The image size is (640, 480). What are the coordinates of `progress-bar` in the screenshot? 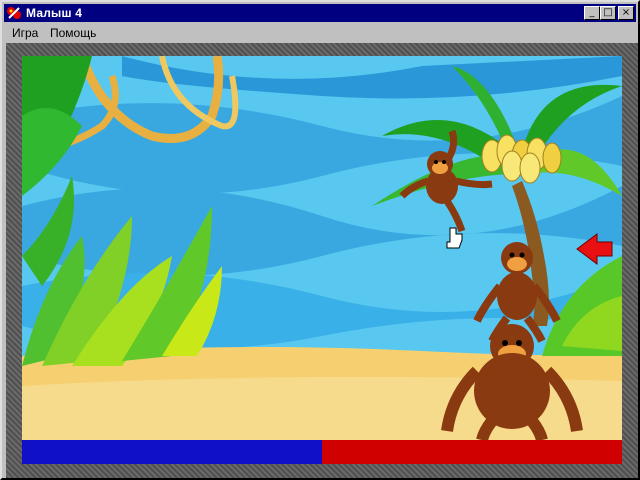 It's located at (322, 452).